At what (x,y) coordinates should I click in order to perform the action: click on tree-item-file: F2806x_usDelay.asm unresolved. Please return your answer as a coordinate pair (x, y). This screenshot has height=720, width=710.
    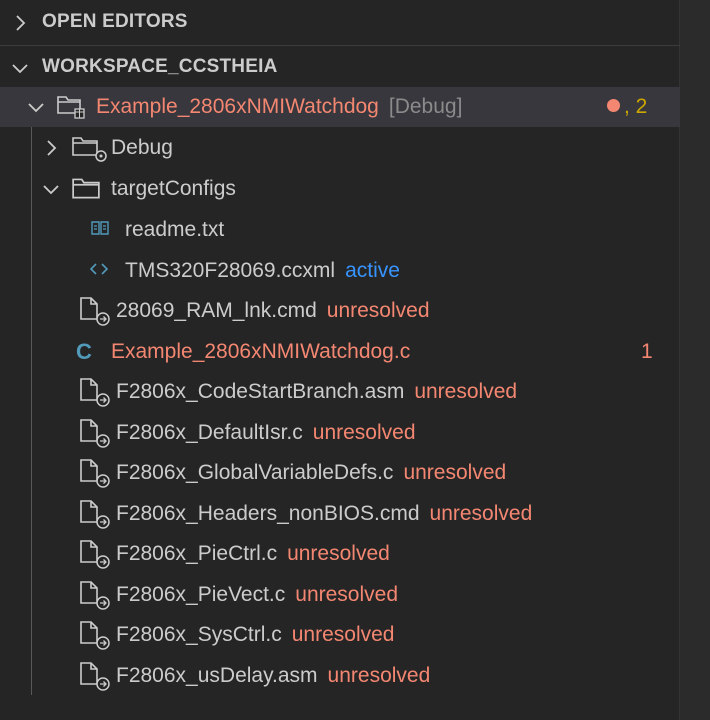
    Looking at the image, I should click on (340, 676).